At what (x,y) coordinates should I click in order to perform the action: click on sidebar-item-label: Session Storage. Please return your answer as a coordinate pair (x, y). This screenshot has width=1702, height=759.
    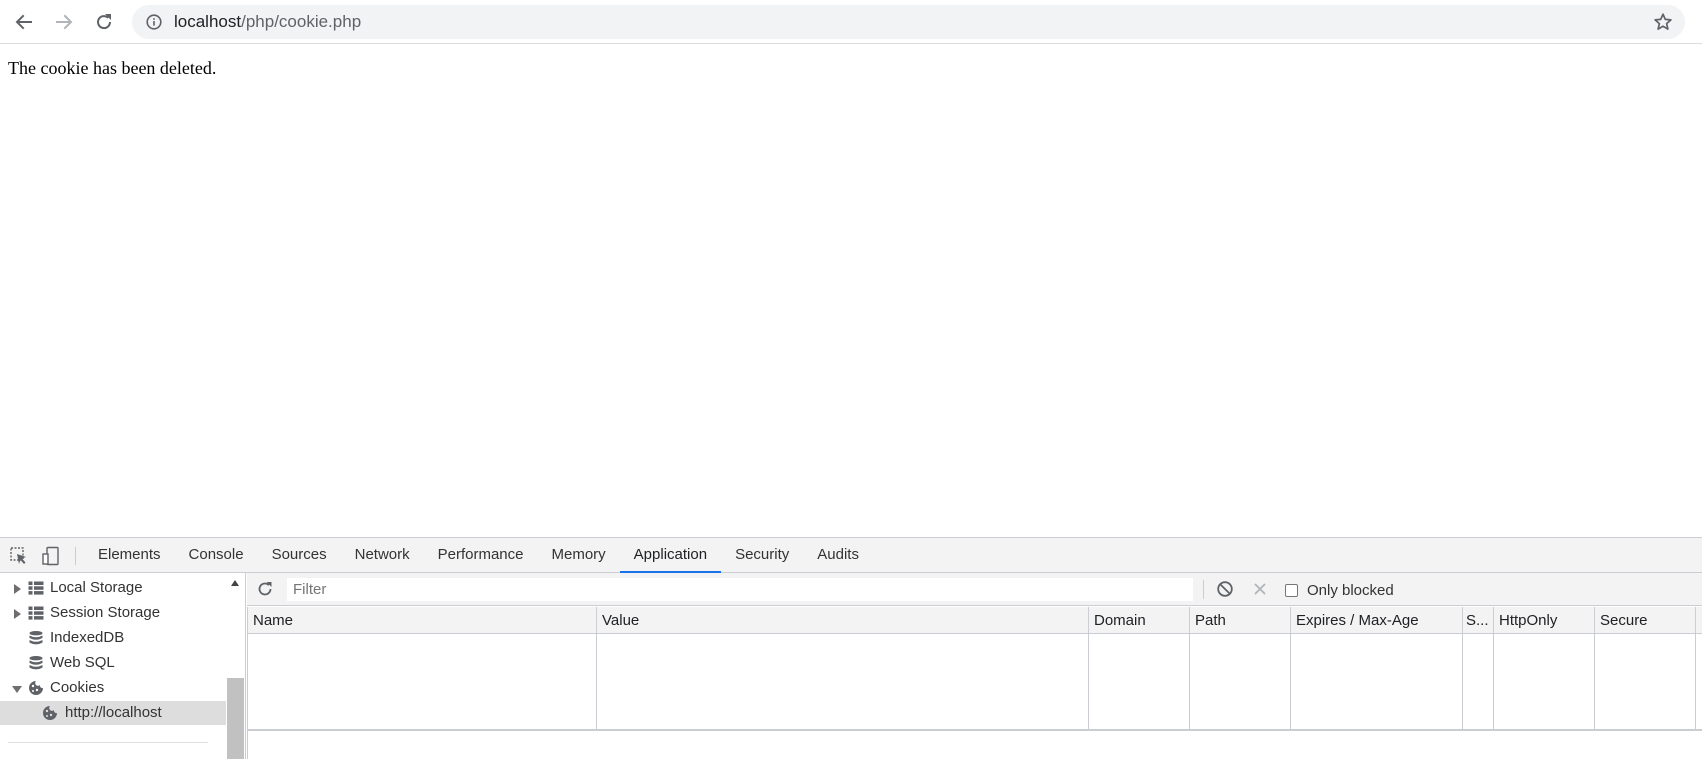
    Looking at the image, I should click on (105, 612).